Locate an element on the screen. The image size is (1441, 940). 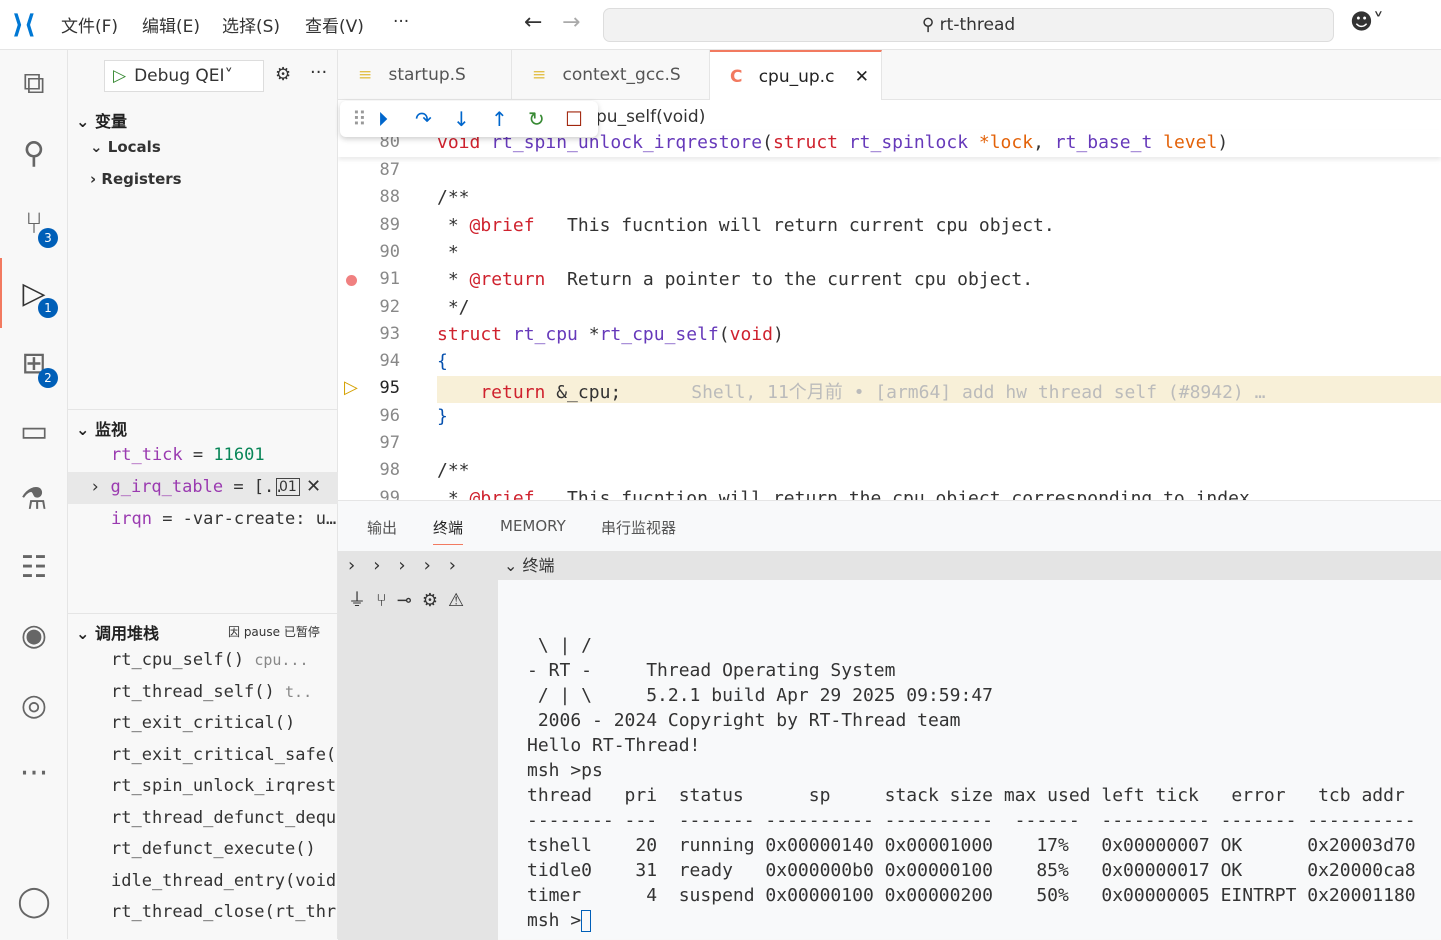
menu-view: 查看(V) is located at coordinates (334, 24).